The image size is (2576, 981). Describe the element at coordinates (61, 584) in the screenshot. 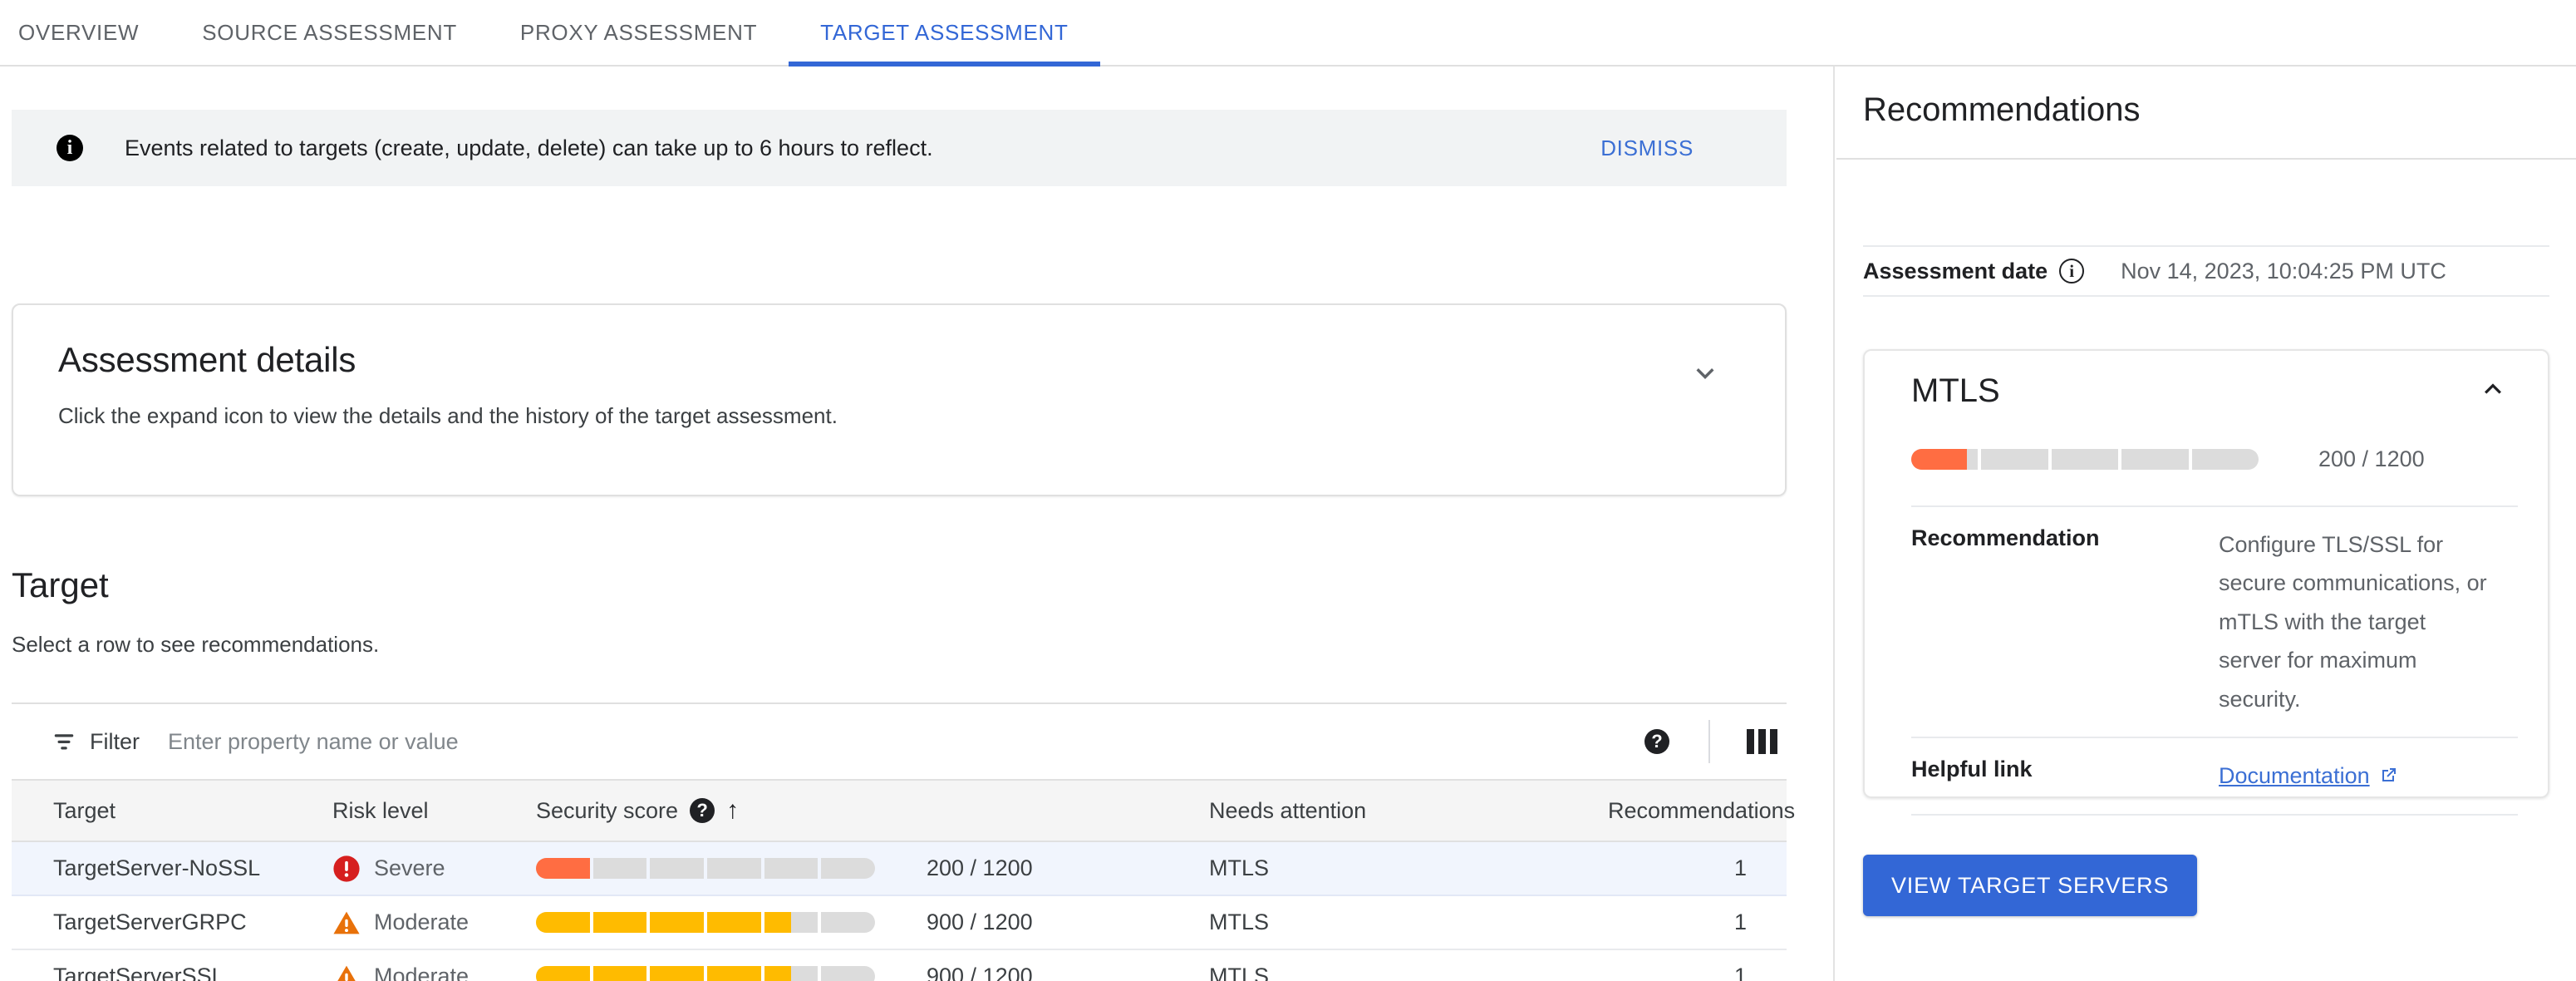

I see `page-title: Target` at that location.